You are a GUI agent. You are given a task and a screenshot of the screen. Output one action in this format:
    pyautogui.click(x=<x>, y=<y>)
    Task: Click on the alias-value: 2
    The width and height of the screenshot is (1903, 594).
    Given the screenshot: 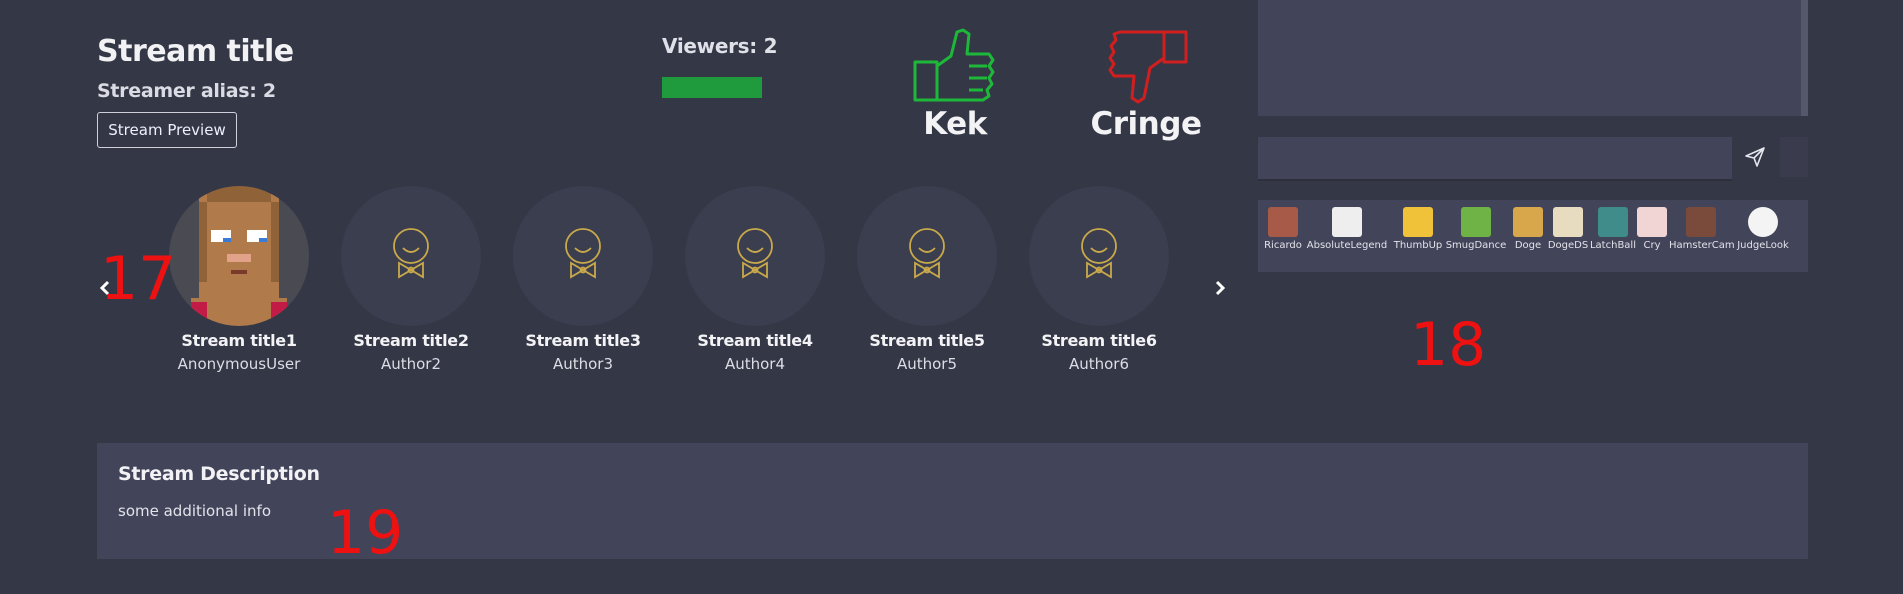 What is the action you would take?
    pyautogui.click(x=269, y=91)
    